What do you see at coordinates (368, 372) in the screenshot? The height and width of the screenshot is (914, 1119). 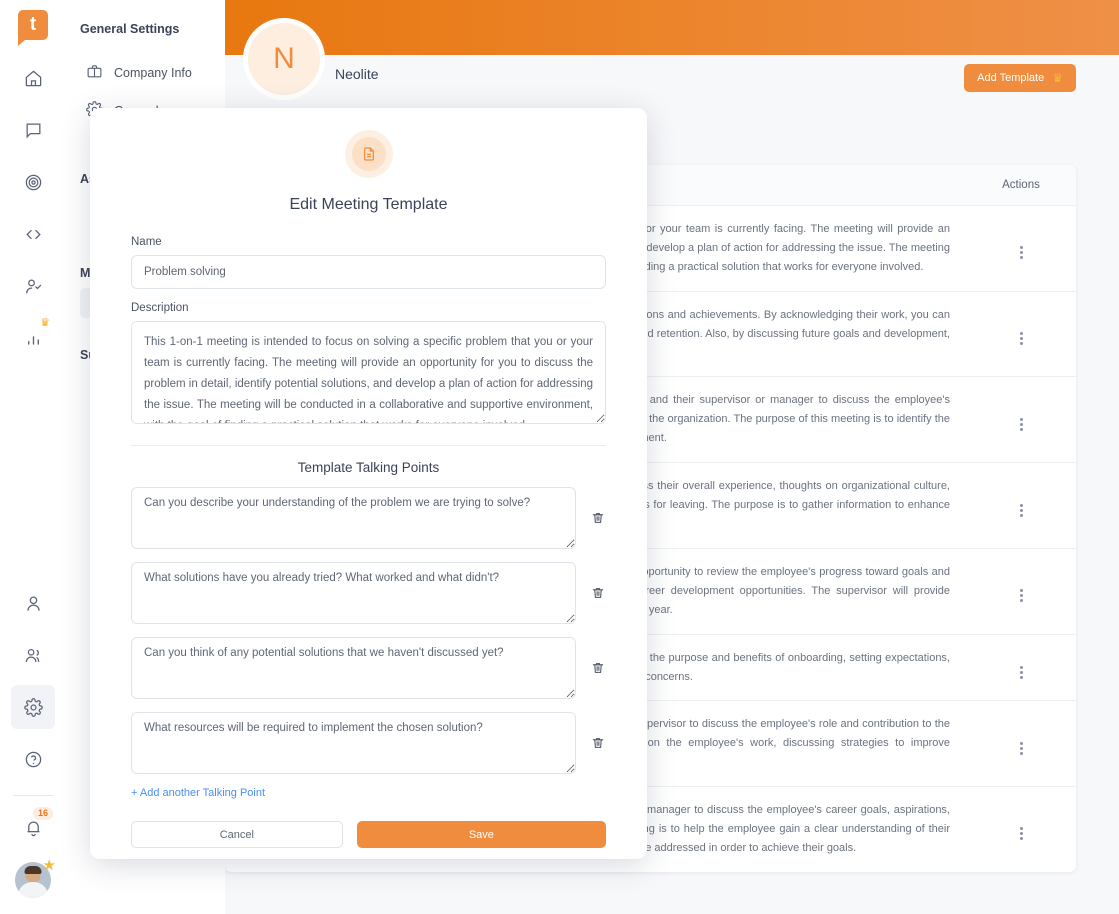 I see `description-textarea` at bounding box center [368, 372].